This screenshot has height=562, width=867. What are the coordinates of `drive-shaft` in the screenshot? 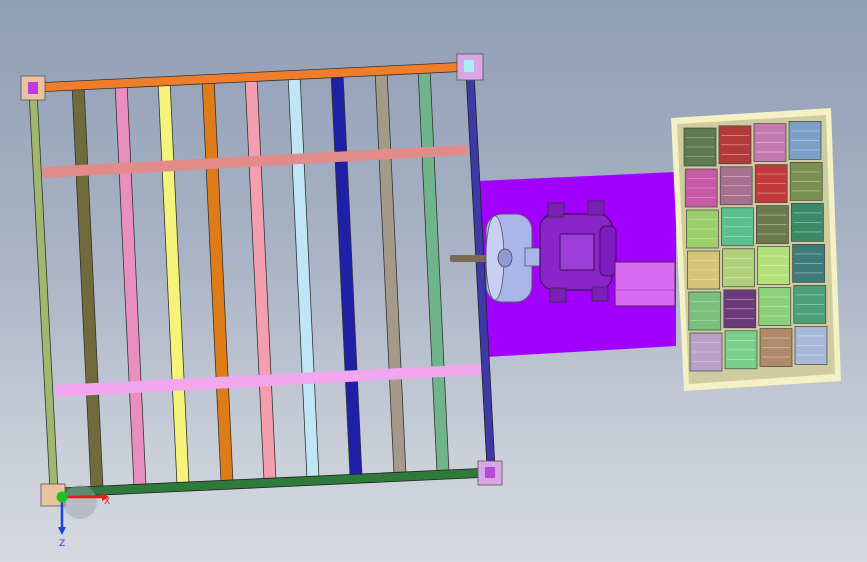 It's located at (470, 258).